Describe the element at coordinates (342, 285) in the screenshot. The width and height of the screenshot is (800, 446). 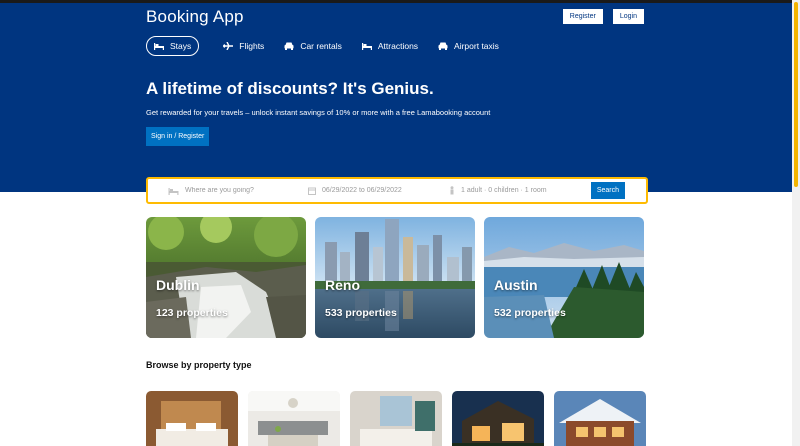
I see `card-city: Reno` at that location.